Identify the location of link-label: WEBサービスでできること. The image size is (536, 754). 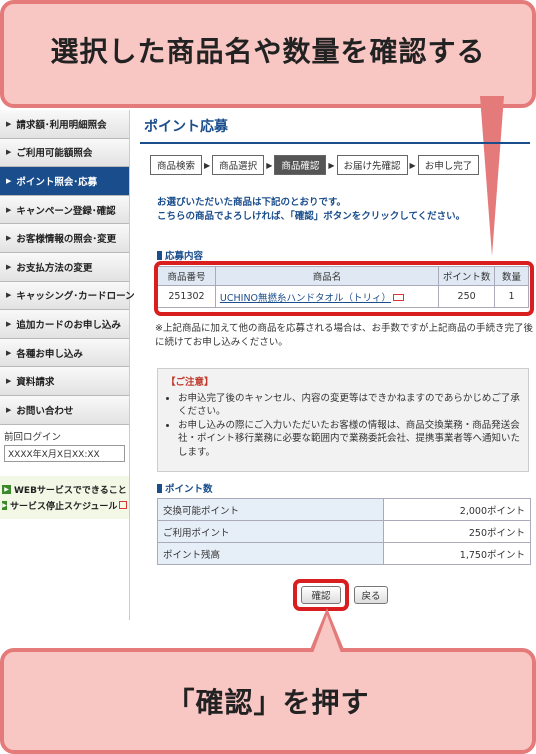
(70, 490).